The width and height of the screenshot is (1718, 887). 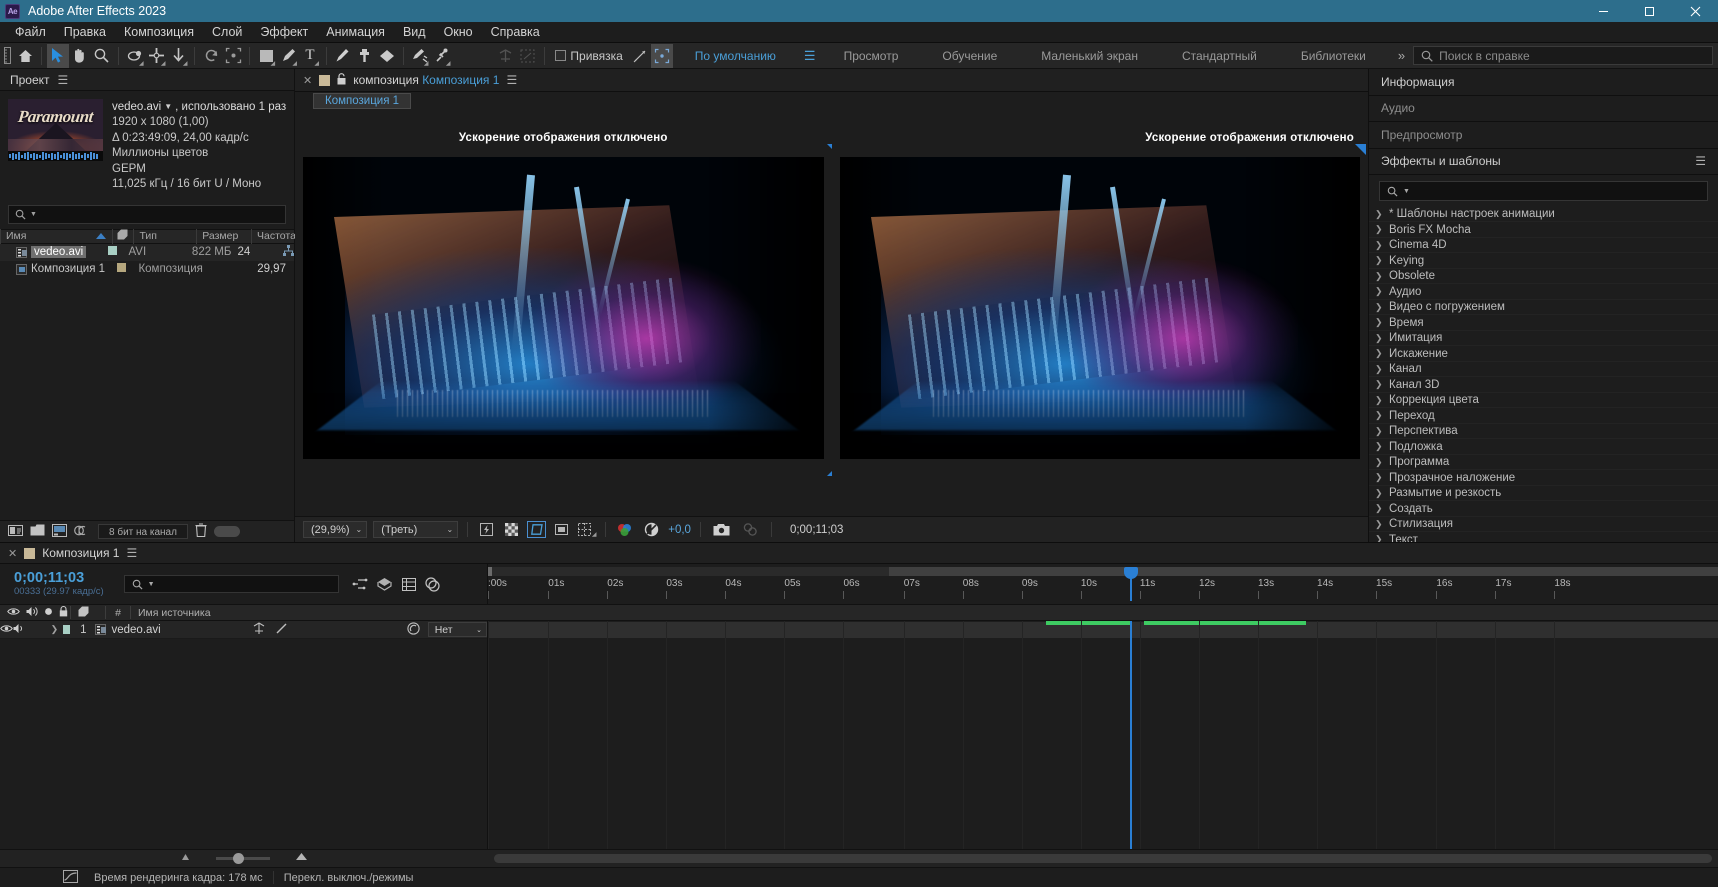 I want to click on hierarchy-icon, so click(x=288, y=252).